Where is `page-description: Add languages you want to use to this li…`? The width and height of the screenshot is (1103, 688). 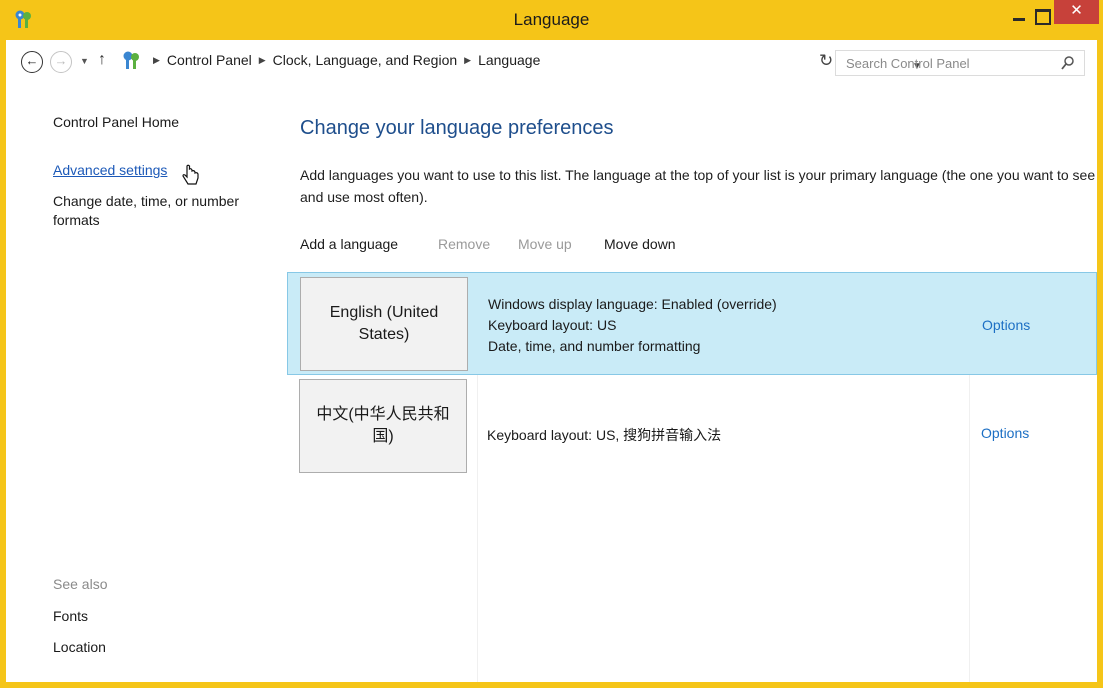
page-description: Add languages you want to use to this li… is located at coordinates (698, 186).